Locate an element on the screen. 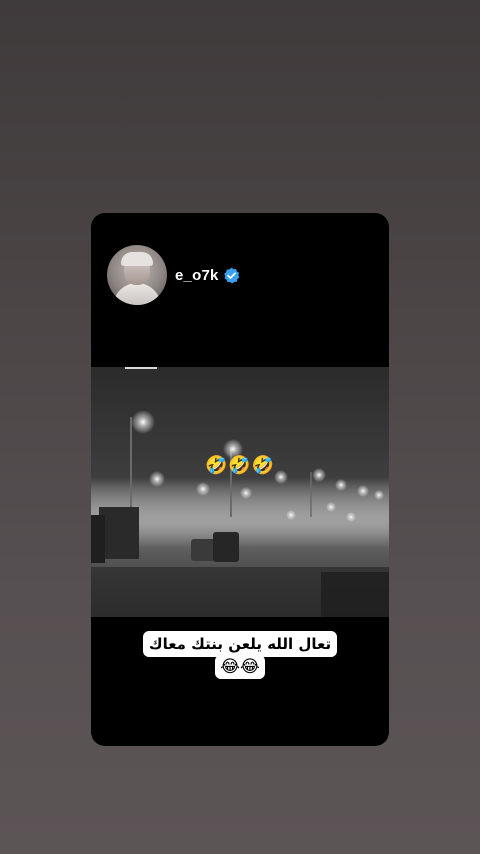 The height and width of the screenshot is (854, 480). caption: تعال الله يلعن بنتك معاك 😂😂 is located at coordinates (240, 655).